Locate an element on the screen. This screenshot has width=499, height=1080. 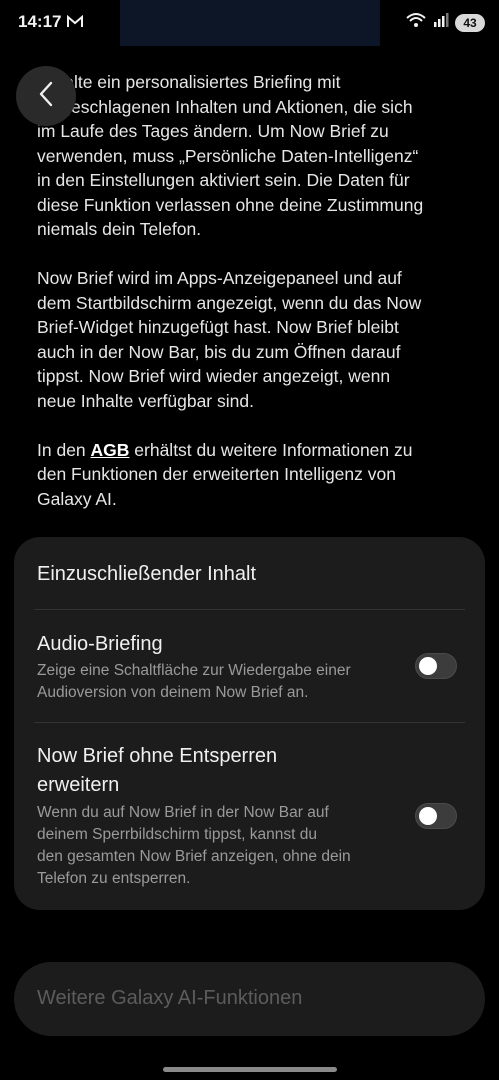
setting-title: Audio-Briefing is located at coordinates (197, 644).